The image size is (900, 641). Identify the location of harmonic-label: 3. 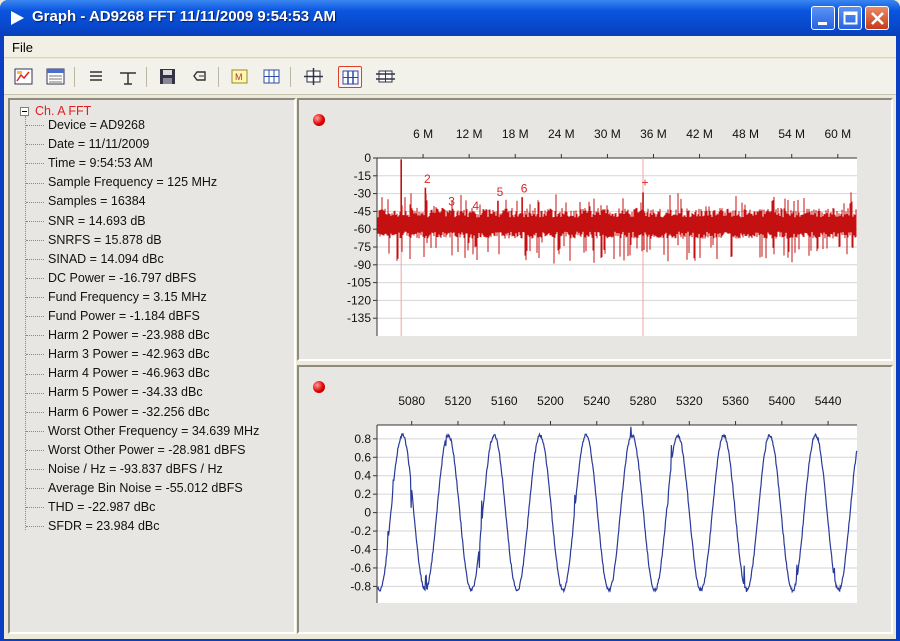
(451, 201).